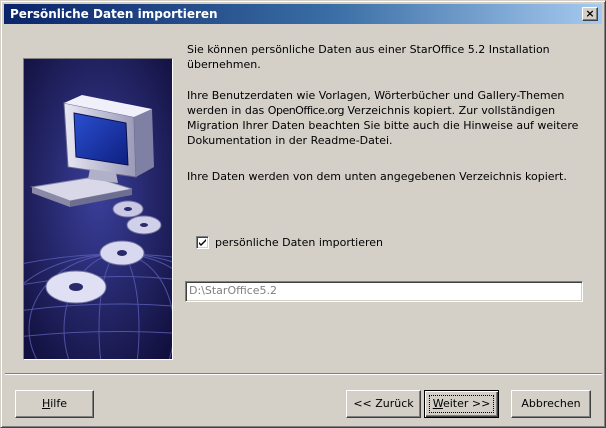 Image resolution: width=606 pixels, height=428 pixels. I want to click on import-checkbox-row: persönliche Daten importieren, so click(289, 242).